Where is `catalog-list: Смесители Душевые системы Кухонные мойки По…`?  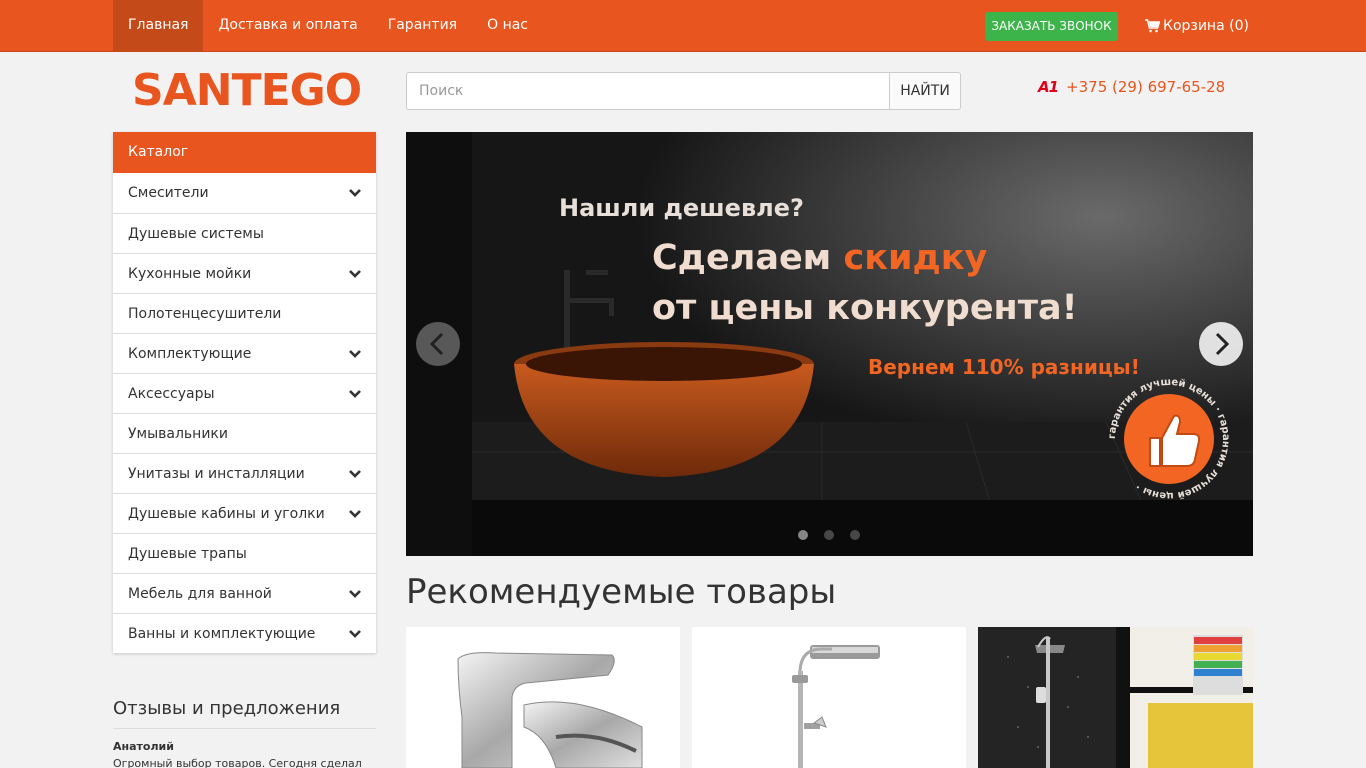 catalog-list: Смесители Душевые системы Кухонные мойки По… is located at coordinates (244, 413).